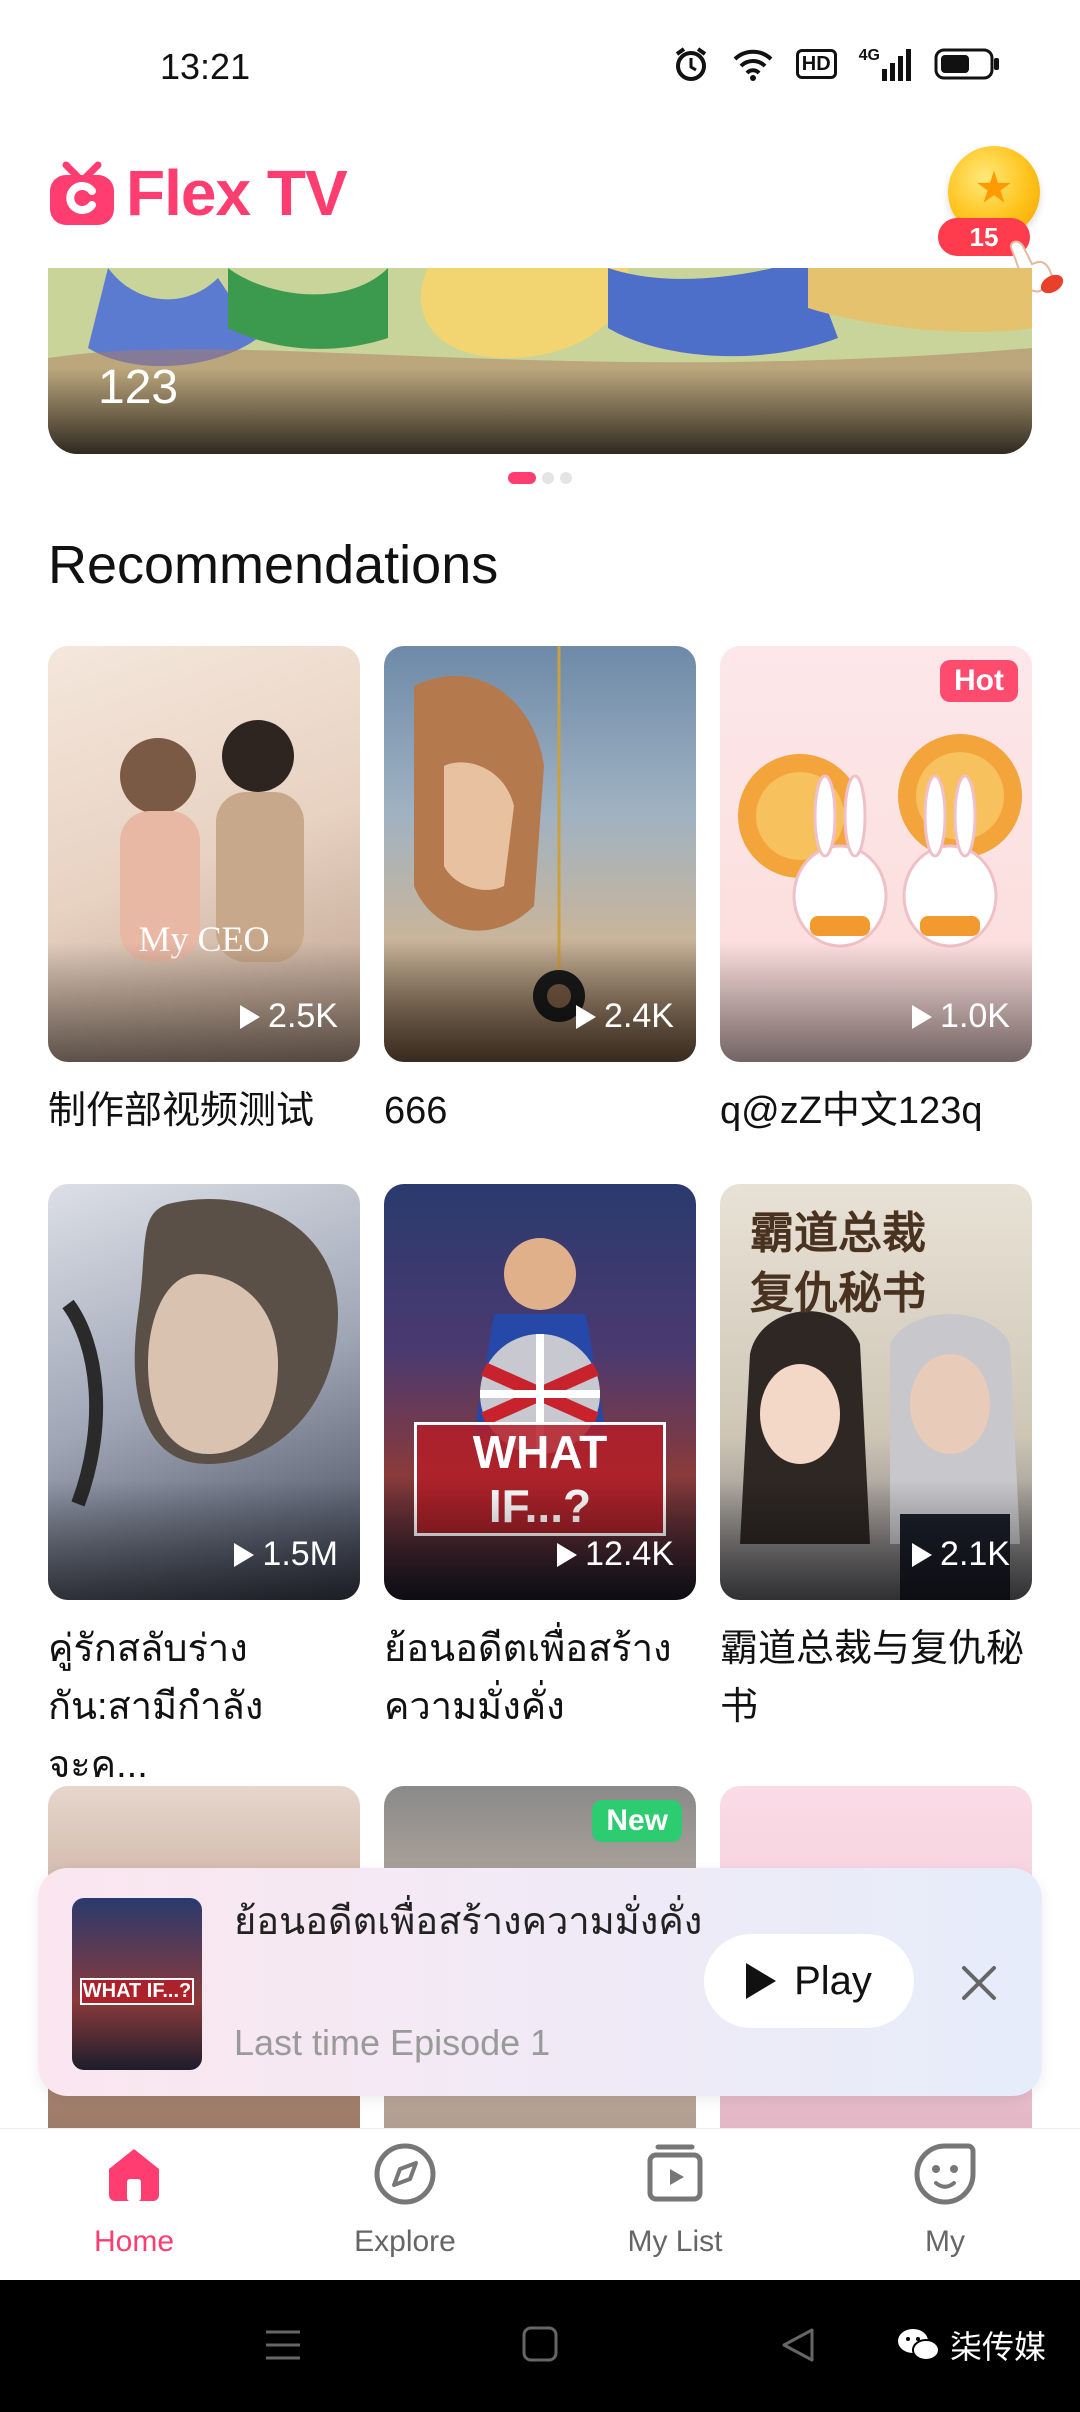 The width and height of the screenshot is (1080, 2412). I want to click on nav-label: Home, so click(134, 2241).